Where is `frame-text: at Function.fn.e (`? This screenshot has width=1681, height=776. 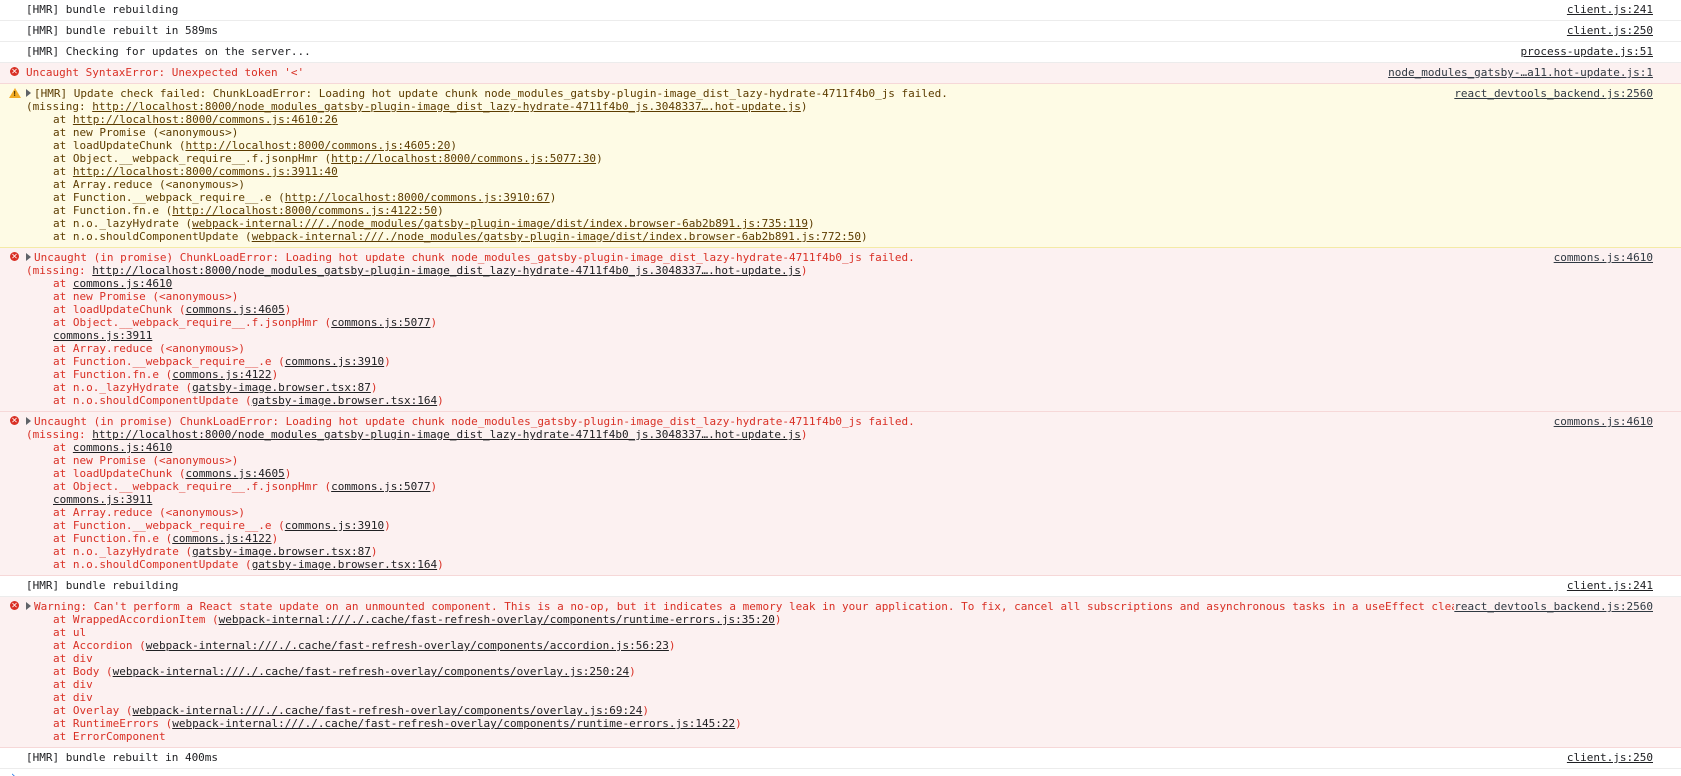 frame-text: at Function.fn.e ( is located at coordinates (113, 210).